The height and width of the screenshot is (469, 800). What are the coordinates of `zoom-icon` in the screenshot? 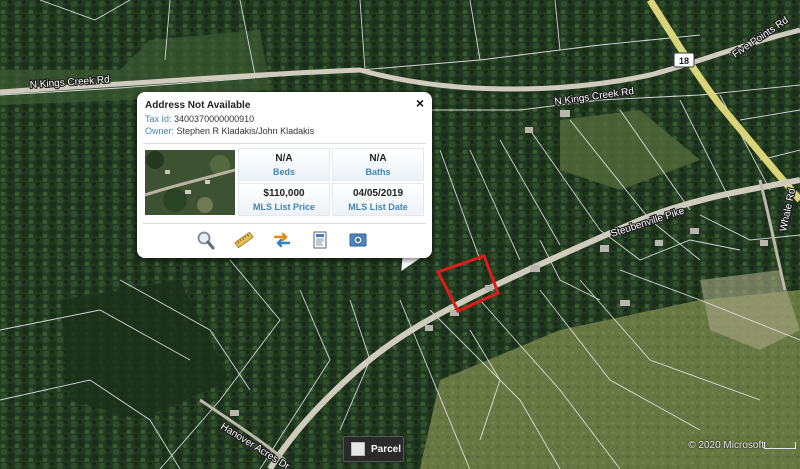 It's located at (206, 240).